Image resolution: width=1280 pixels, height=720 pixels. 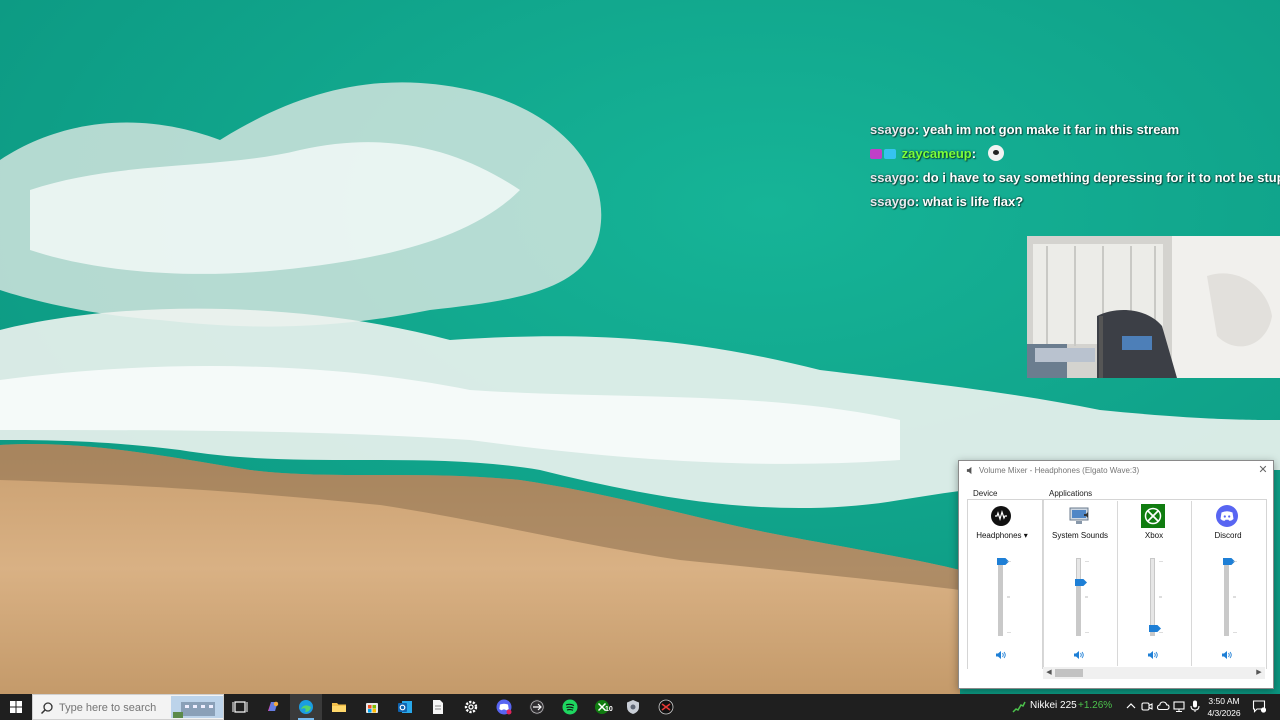 I want to click on settings-button, so click(x=471, y=707).